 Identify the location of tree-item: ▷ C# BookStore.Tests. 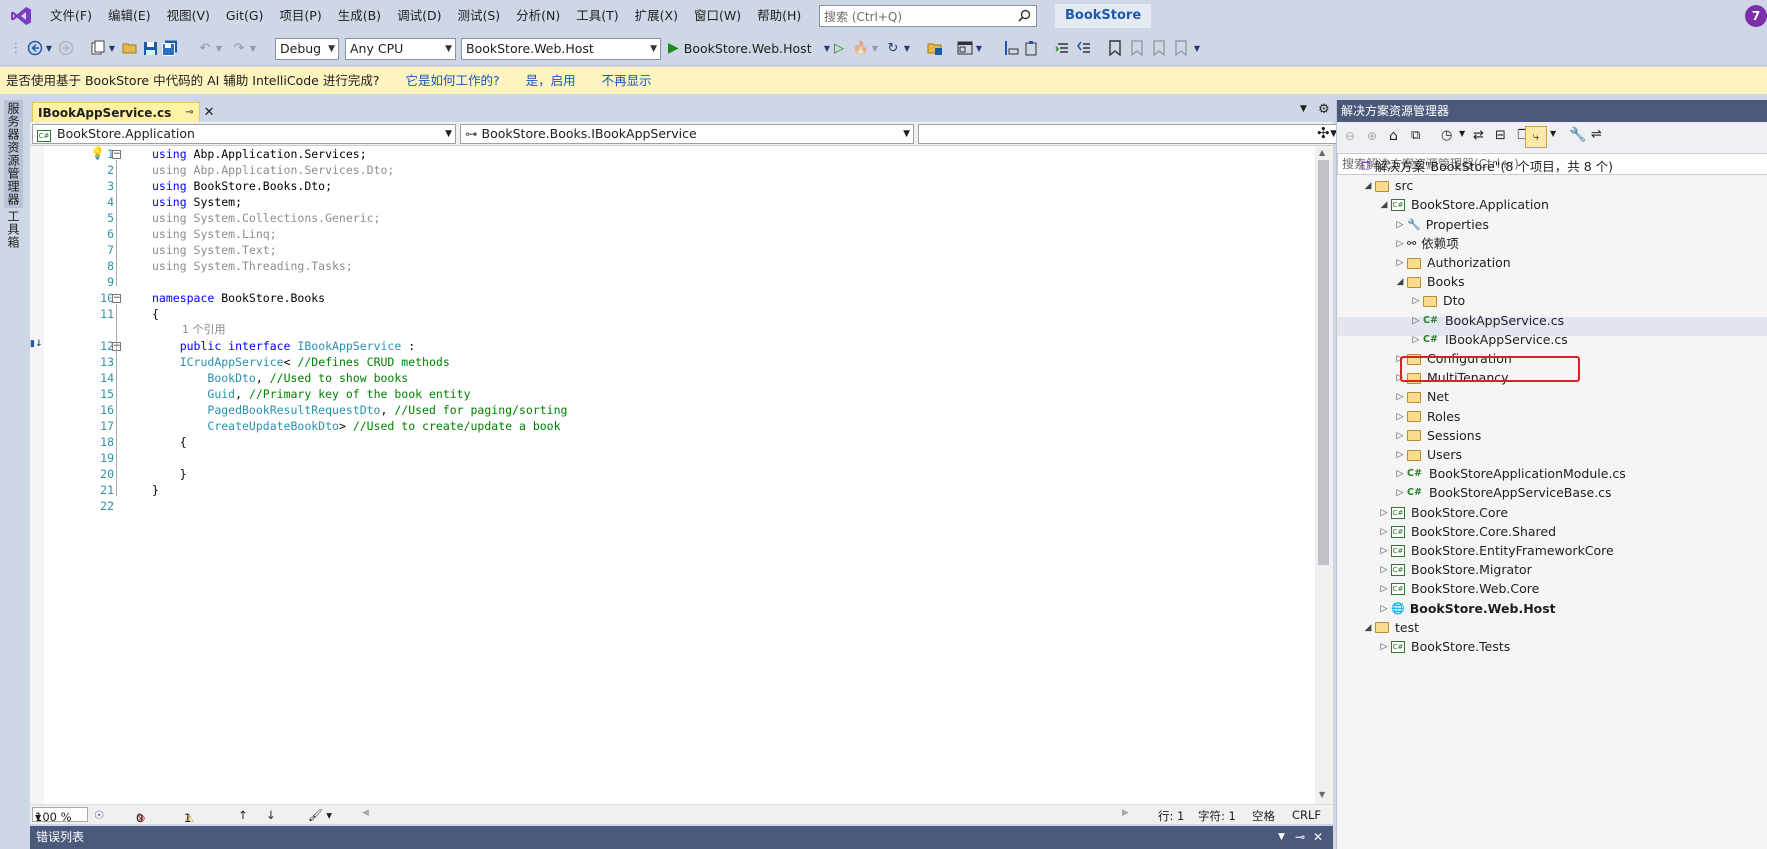
(1444, 647).